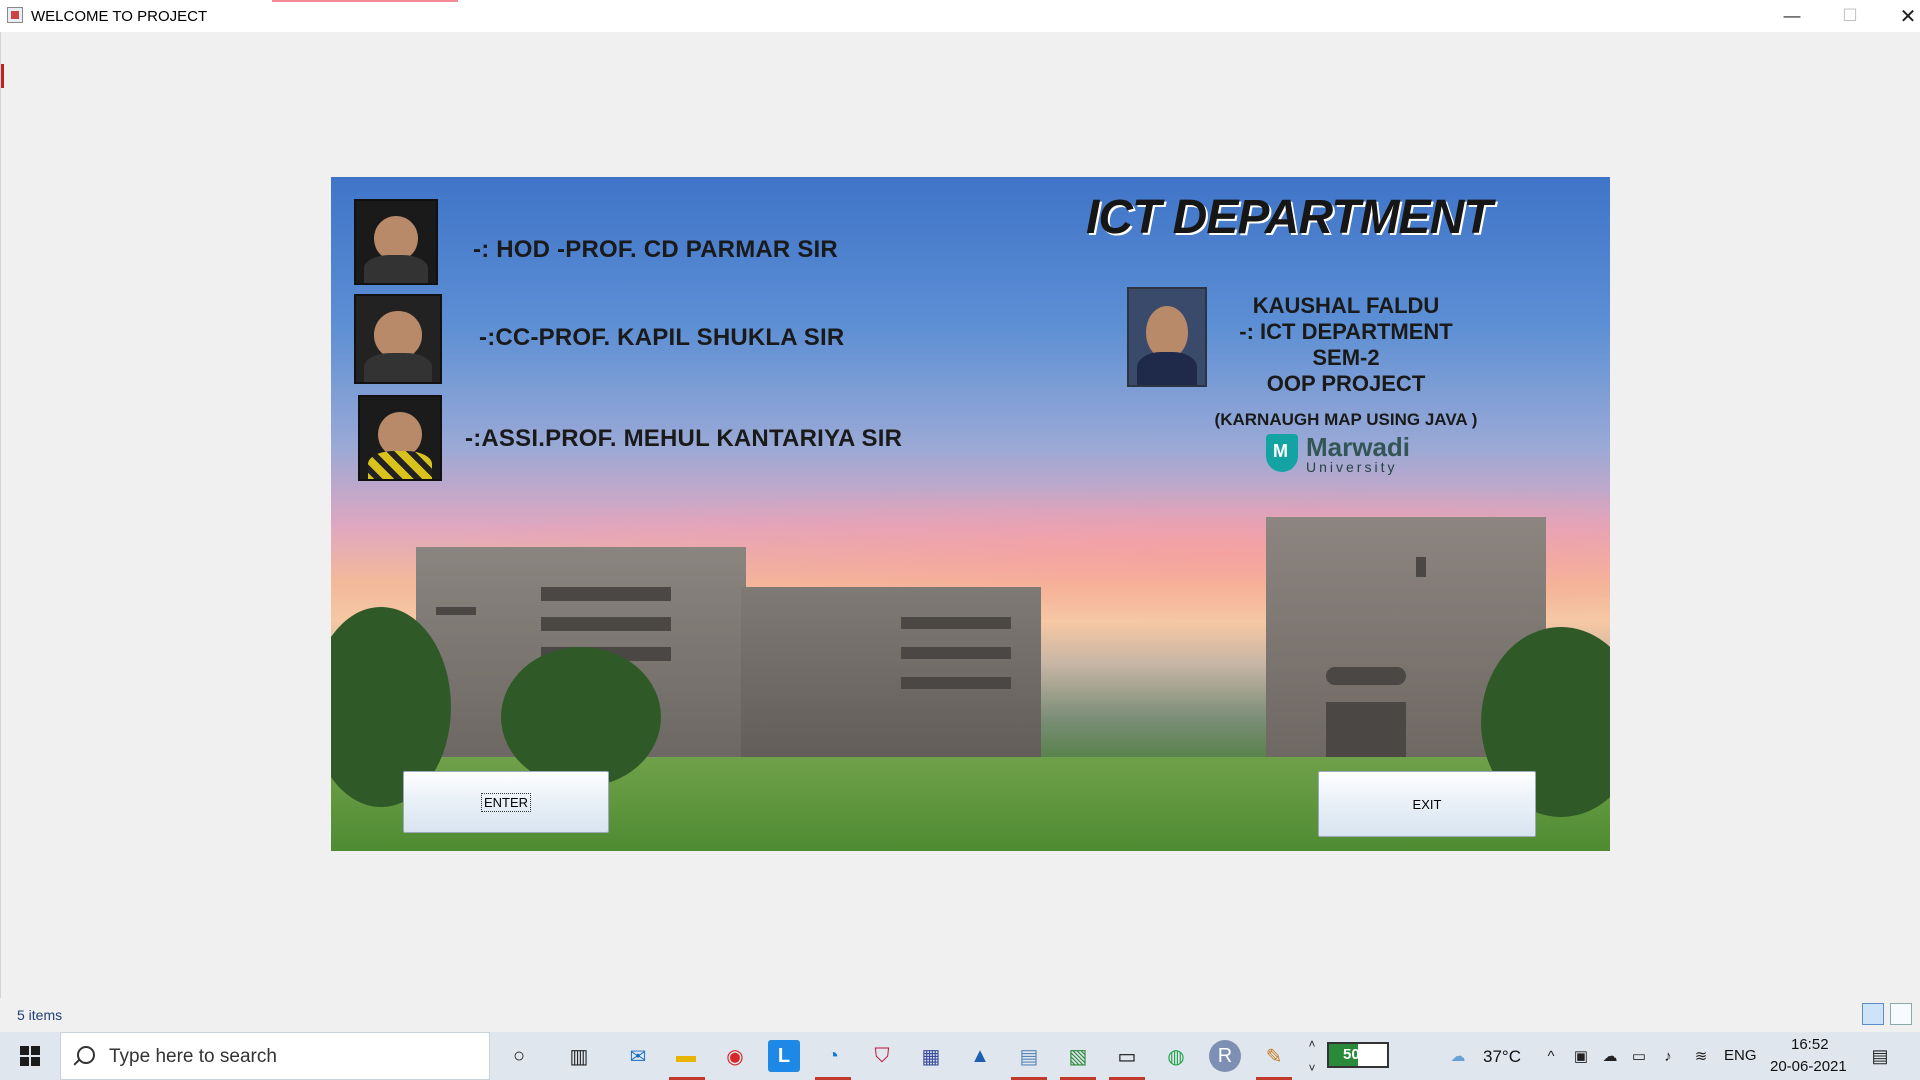  Describe the element at coordinates (1610, 1056) in the screenshot. I see `onedrive-icon: ☁` at that location.